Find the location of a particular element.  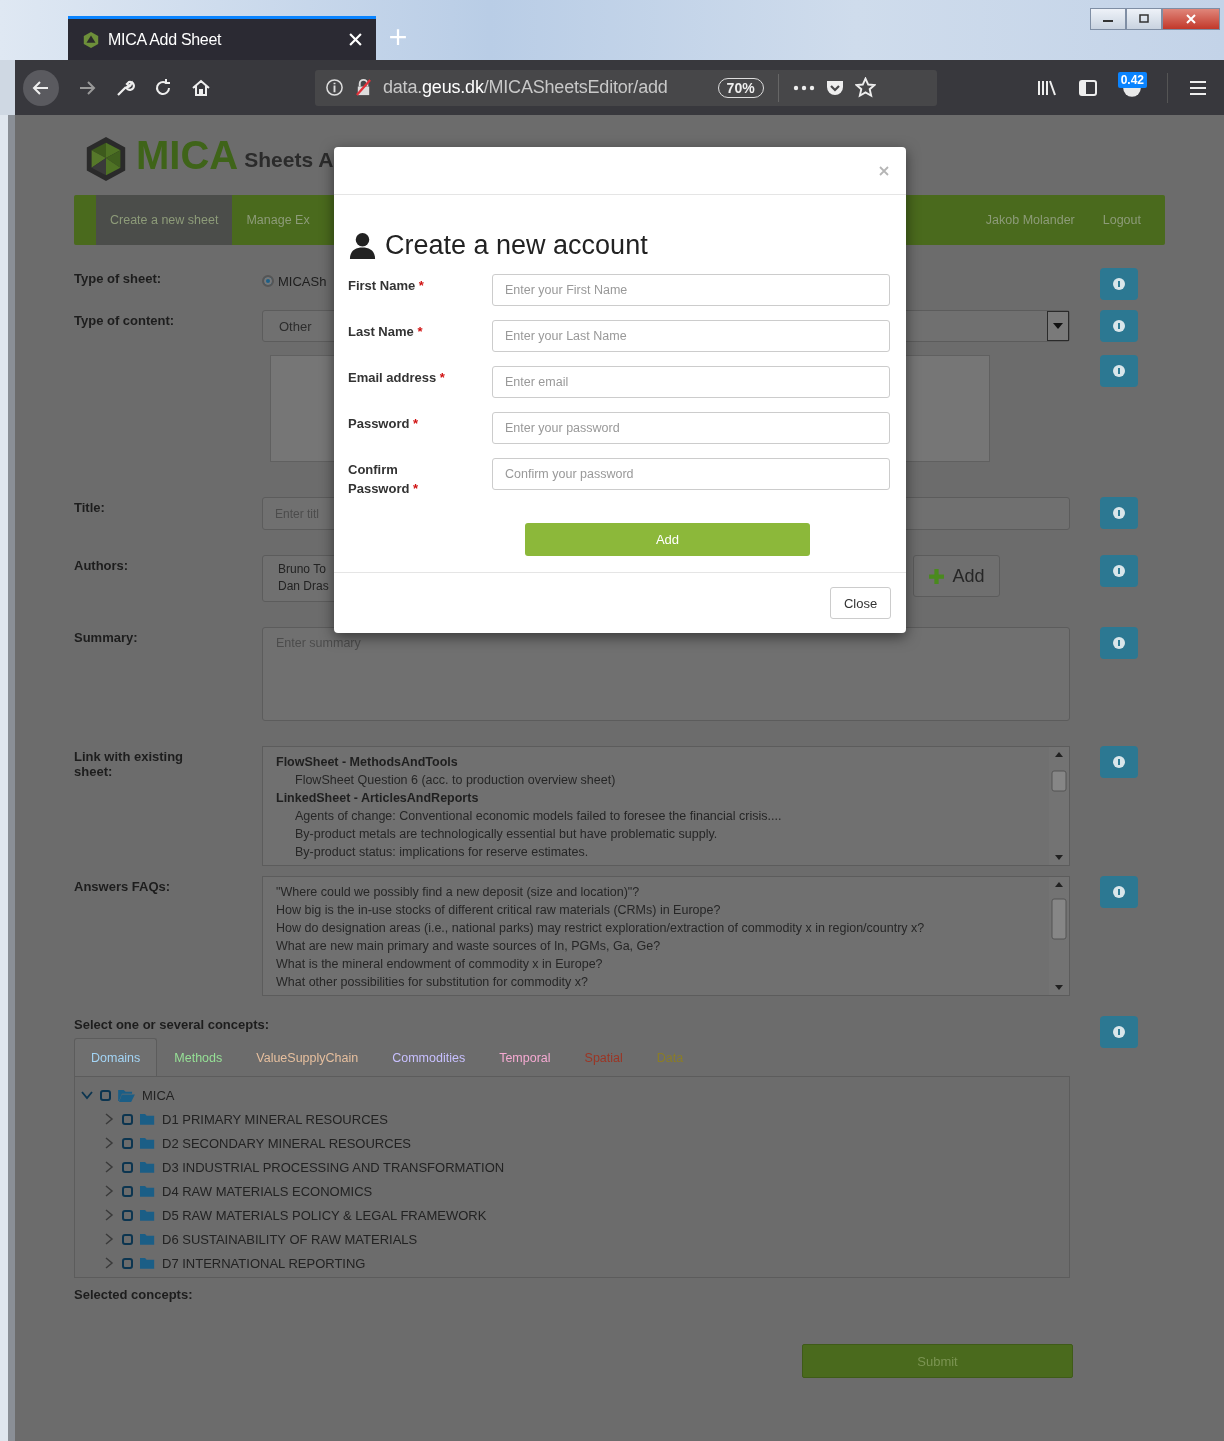

site-logo-text: MICA is located at coordinates (187, 155).